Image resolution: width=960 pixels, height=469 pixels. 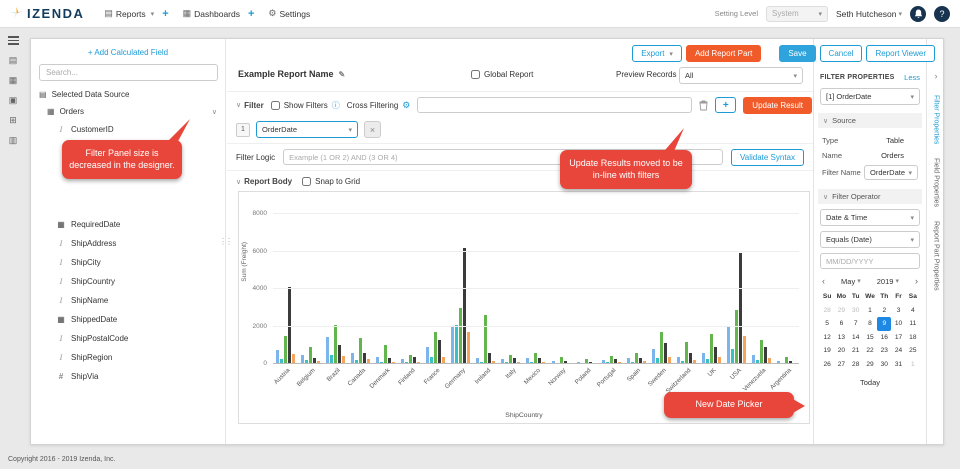 What do you see at coordinates (898, 365) in the screenshot?
I see `calendar-day: 31` at bounding box center [898, 365].